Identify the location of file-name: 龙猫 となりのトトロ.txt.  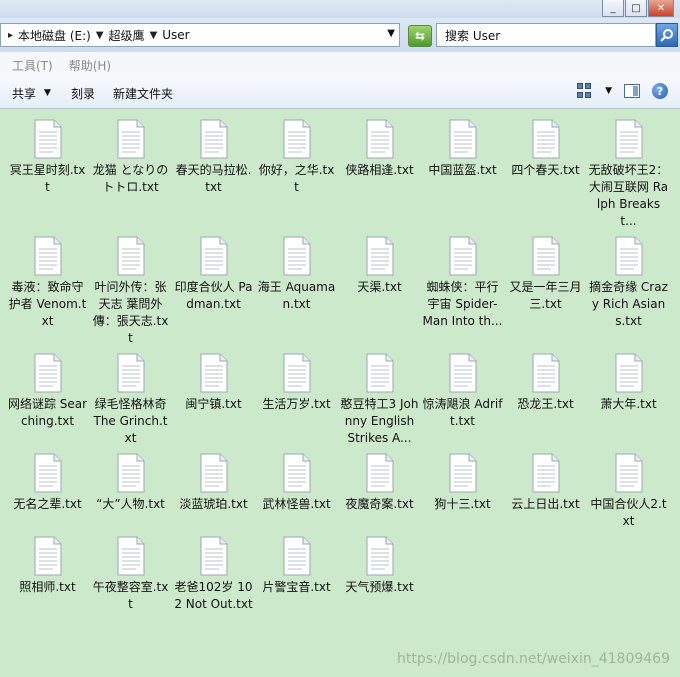
(130, 178).